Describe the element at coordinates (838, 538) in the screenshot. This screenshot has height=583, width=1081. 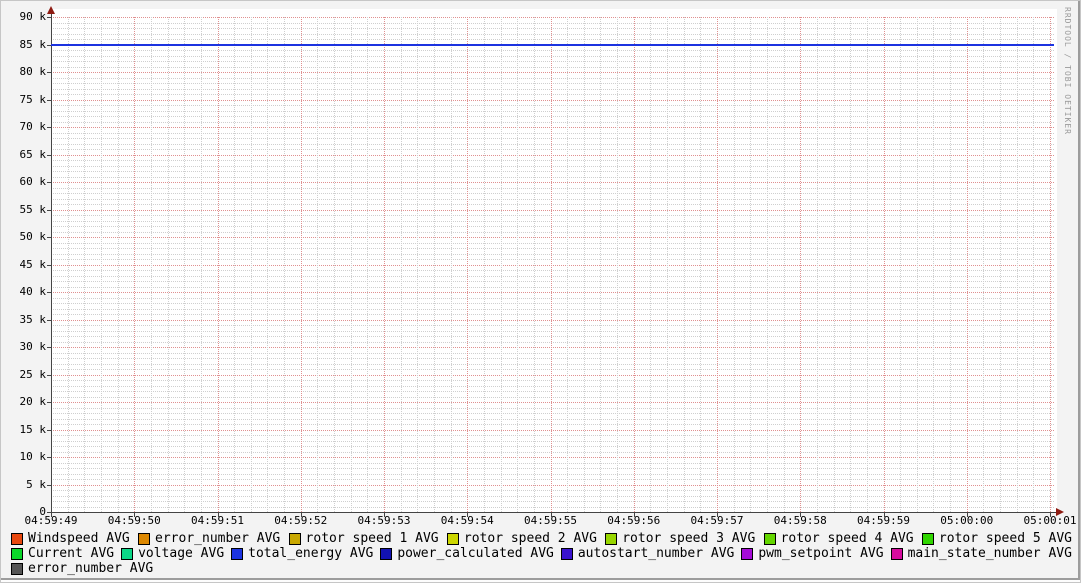
I see `legend-item: rotor speed 4 AVG` at that location.